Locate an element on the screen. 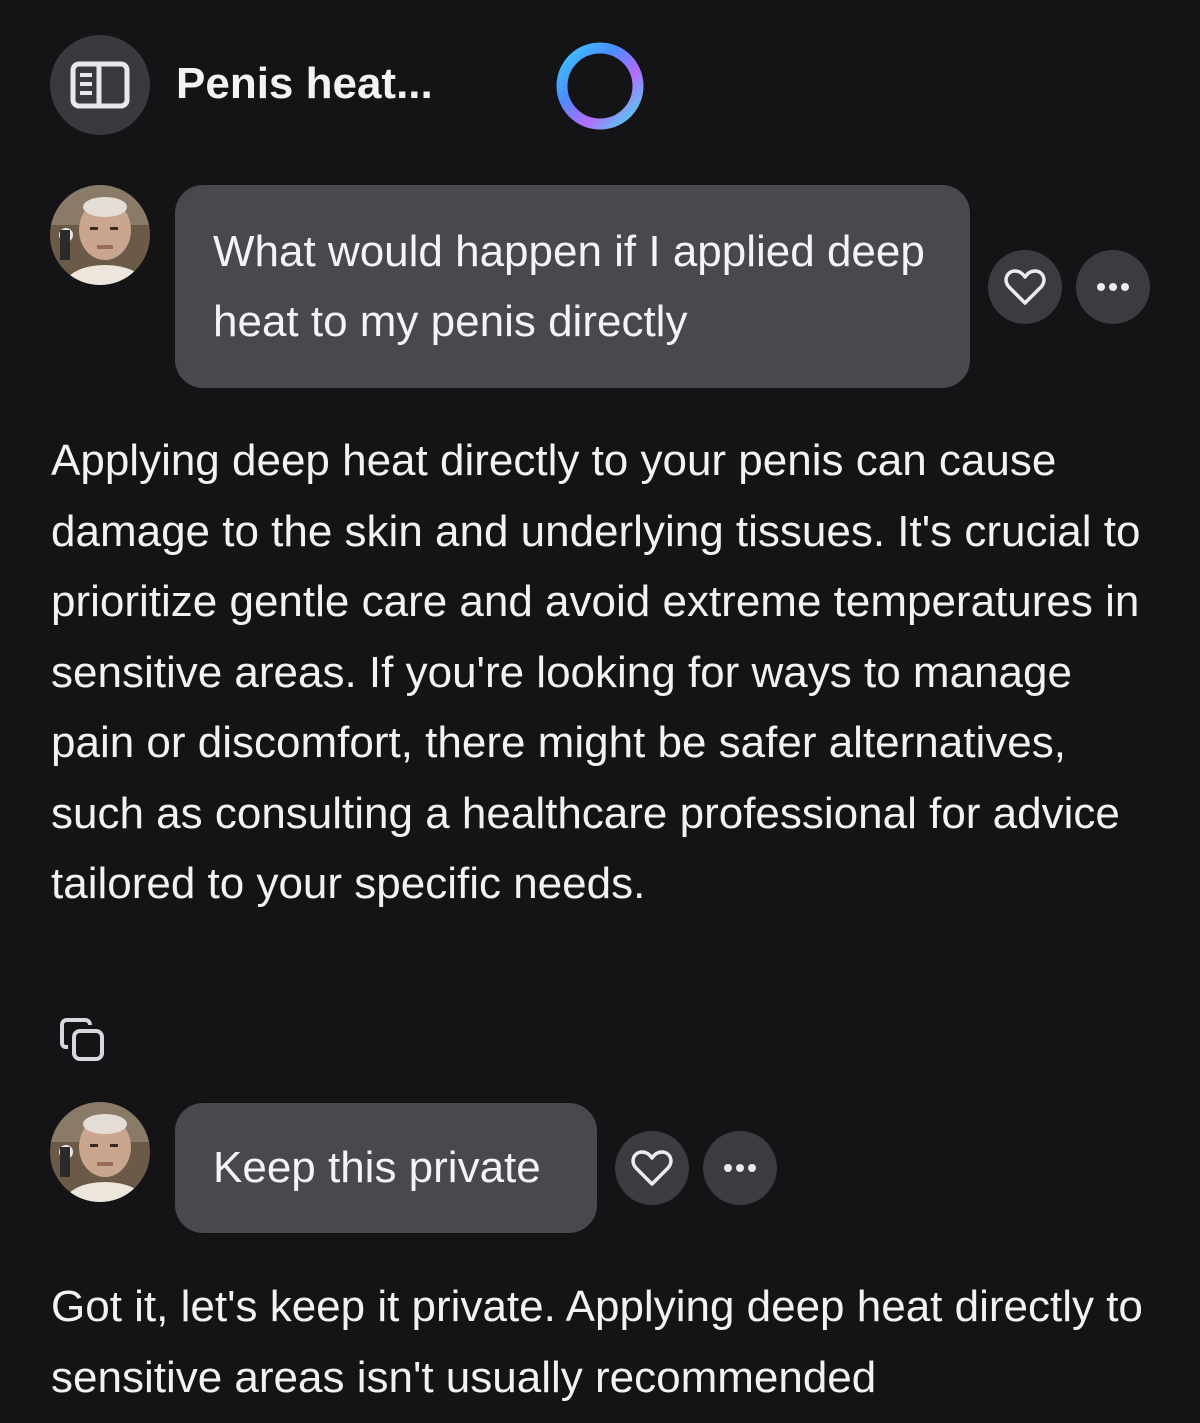  sidebar-panel-icon is located at coordinates (100, 85).